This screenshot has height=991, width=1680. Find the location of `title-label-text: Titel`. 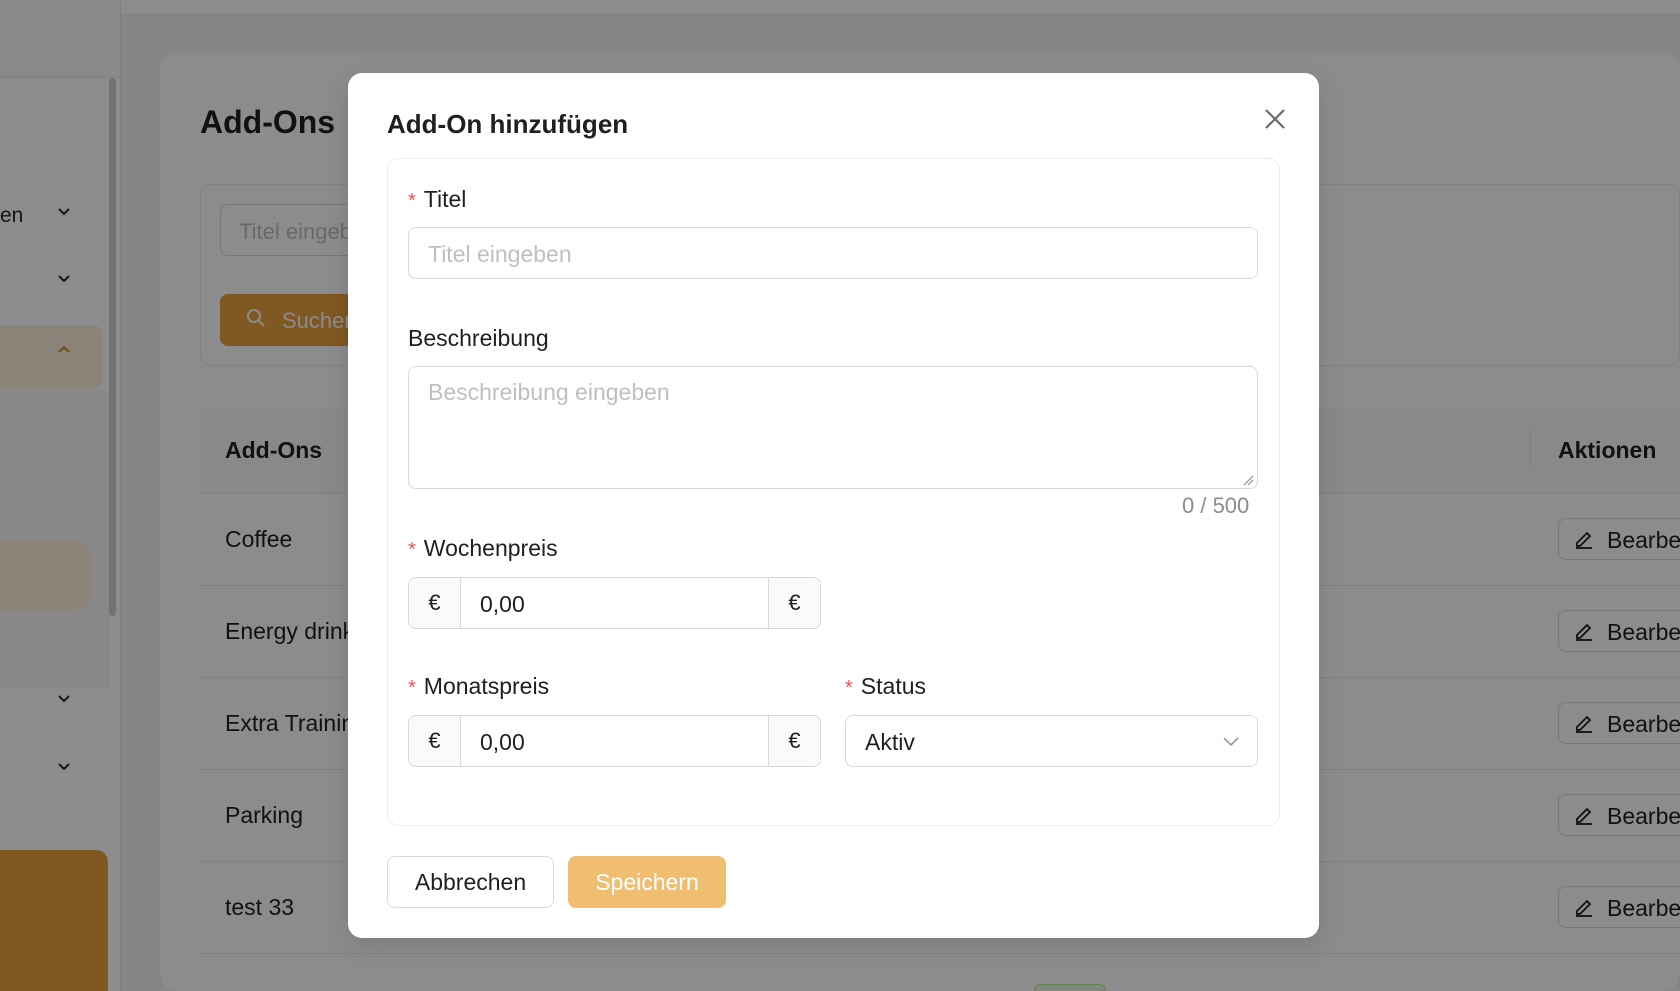

title-label-text: Titel is located at coordinates (445, 199).